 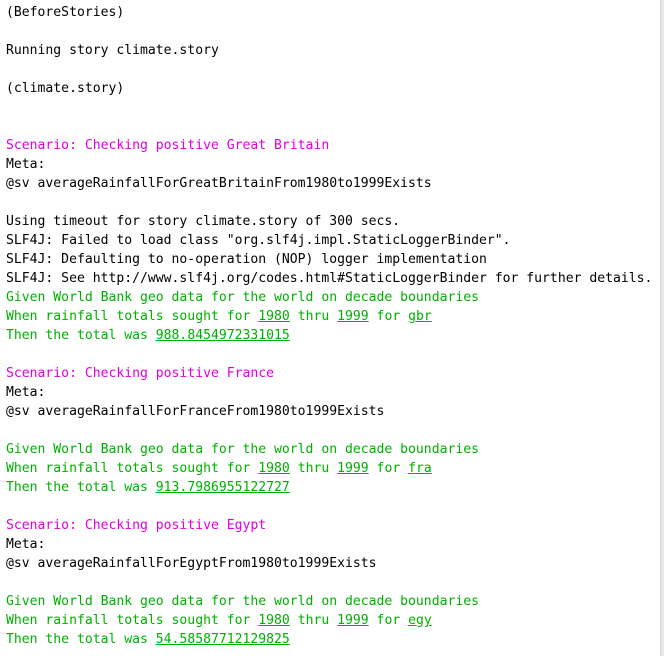 What do you see at coordinates (333, 487) in the screenshot?
I see `then-step: Then the total was 913.7986955122727` at bounding box center [333, 487].